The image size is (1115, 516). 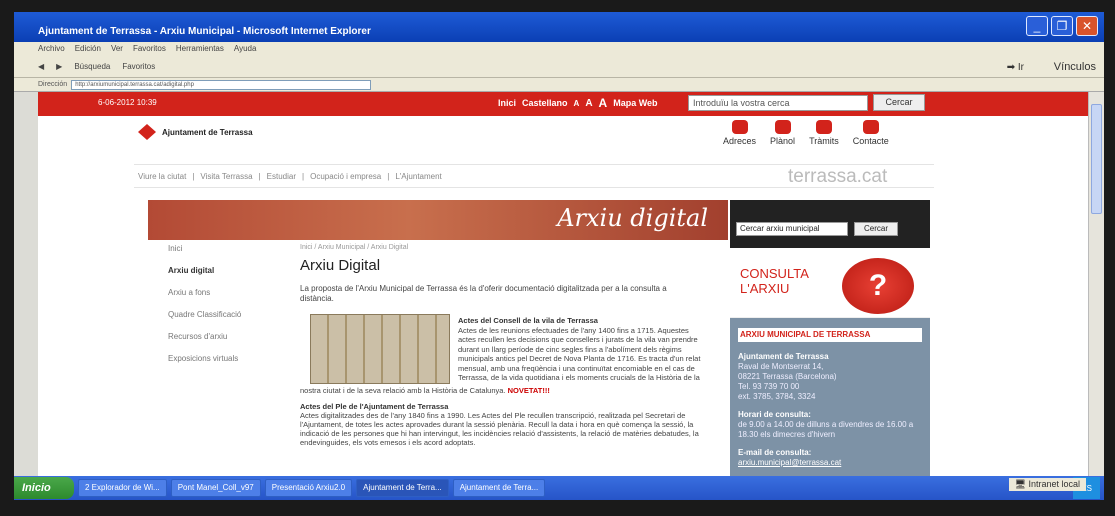 I want to click on back-icon: ◀, so click(x=41, y=66).